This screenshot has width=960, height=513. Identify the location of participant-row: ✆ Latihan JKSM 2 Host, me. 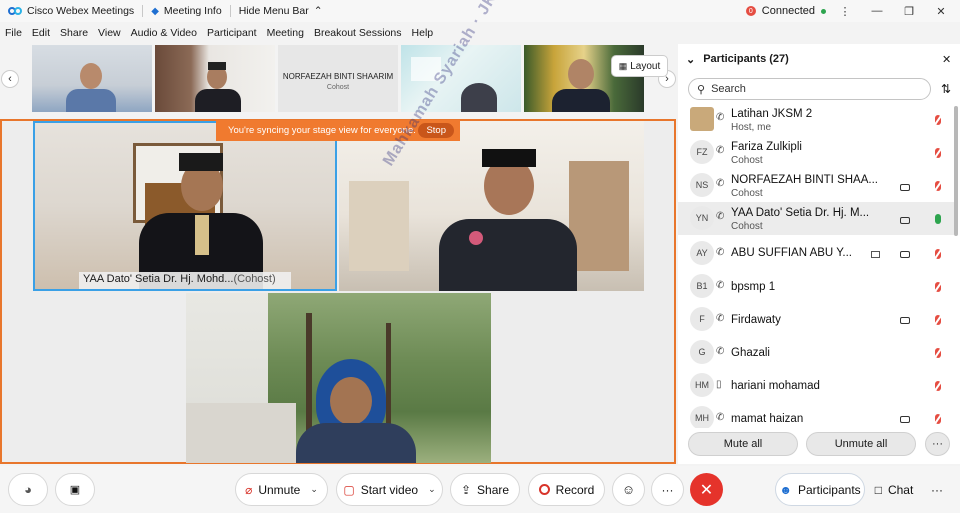
(816, 119).